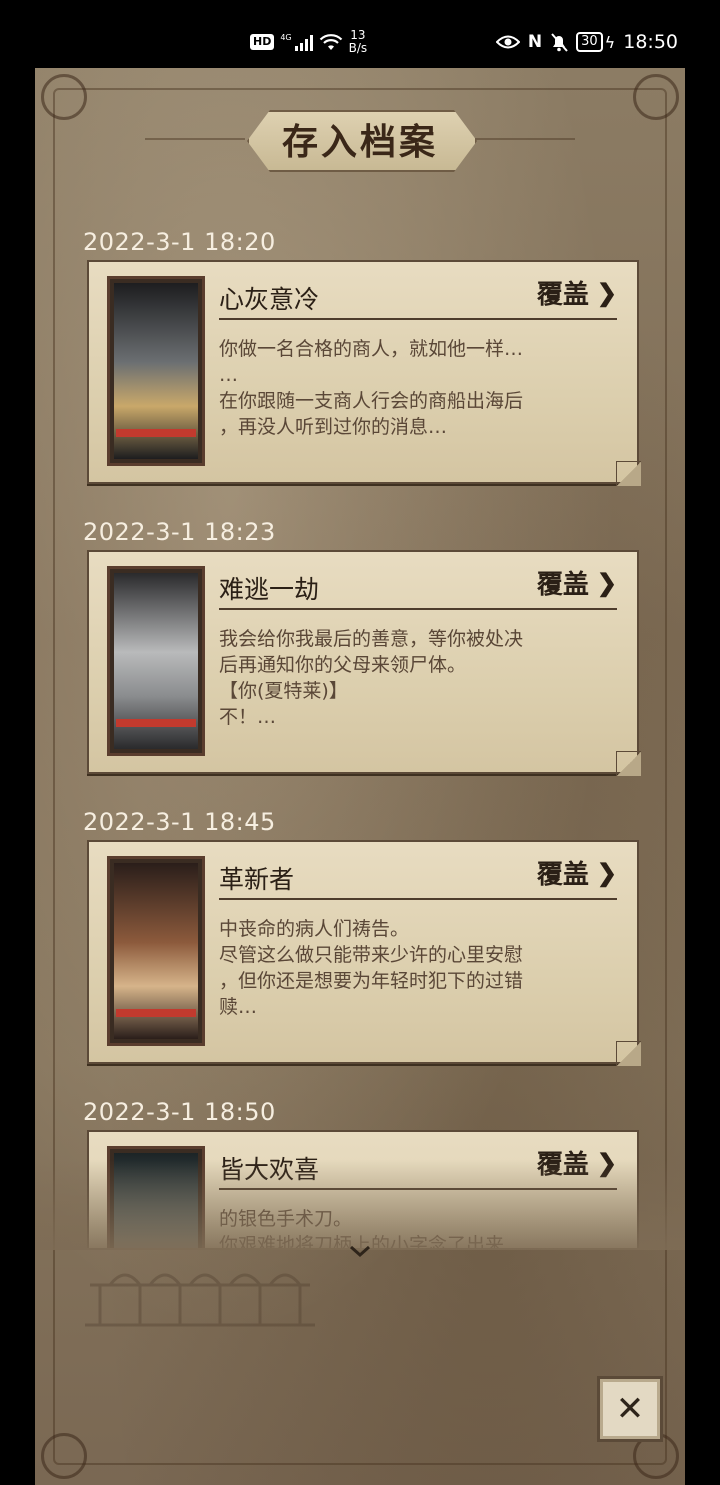 The width and height of the screenshot is (720, 1485). What do you see at coordinates (559, 42) in the screenshot?
I see `mute-bell-icon` at bounding box center [559, 42].